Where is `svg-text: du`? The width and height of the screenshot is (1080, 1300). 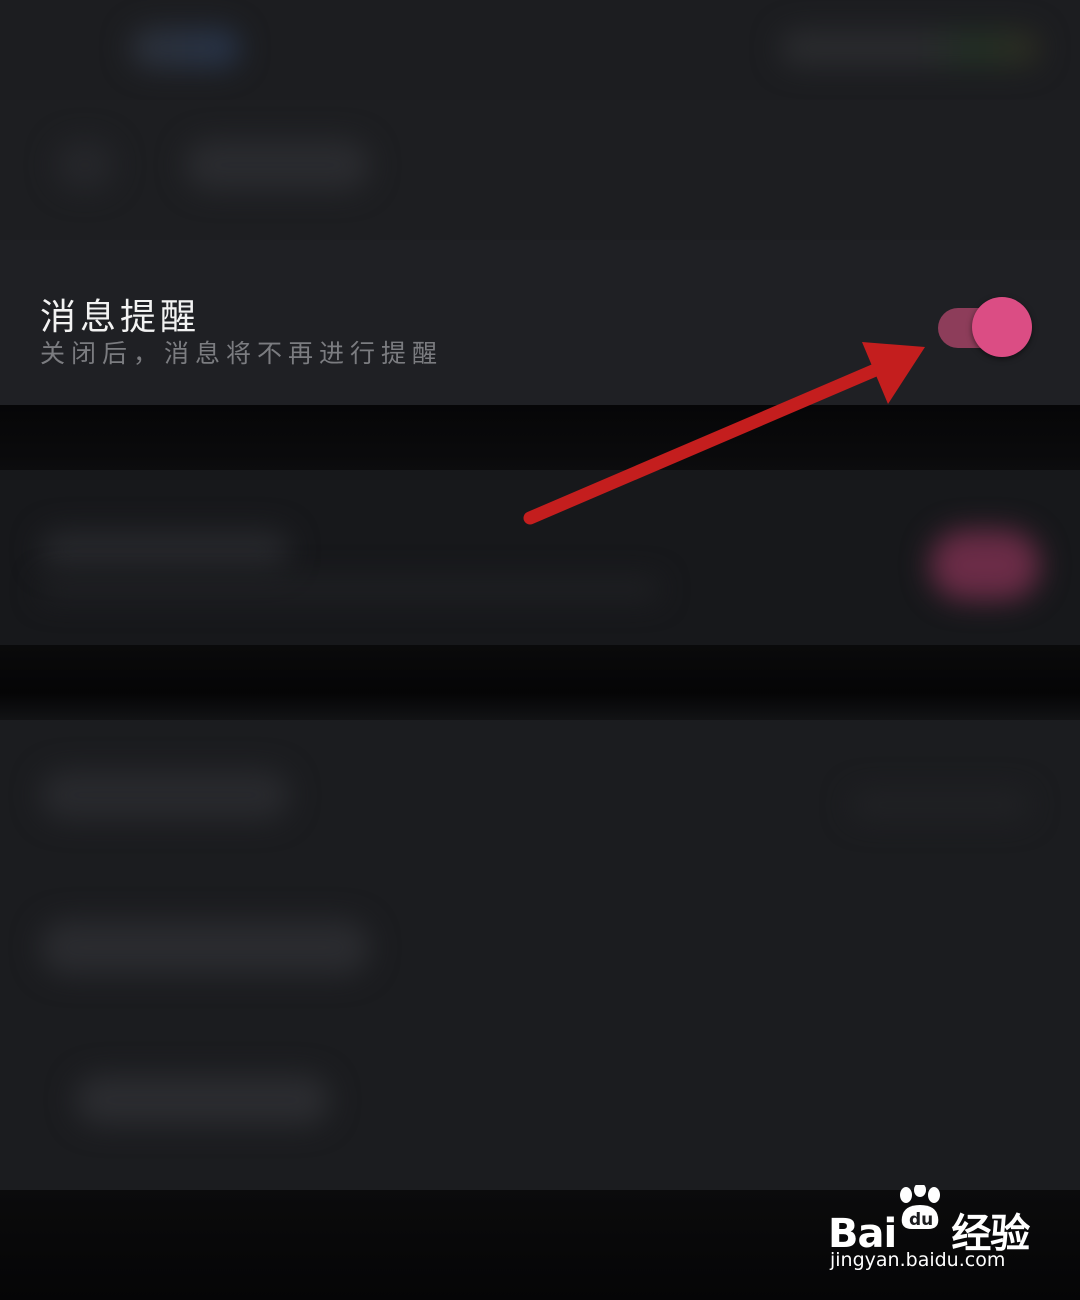
svg-text: du is located at coordinates (921, 1220).